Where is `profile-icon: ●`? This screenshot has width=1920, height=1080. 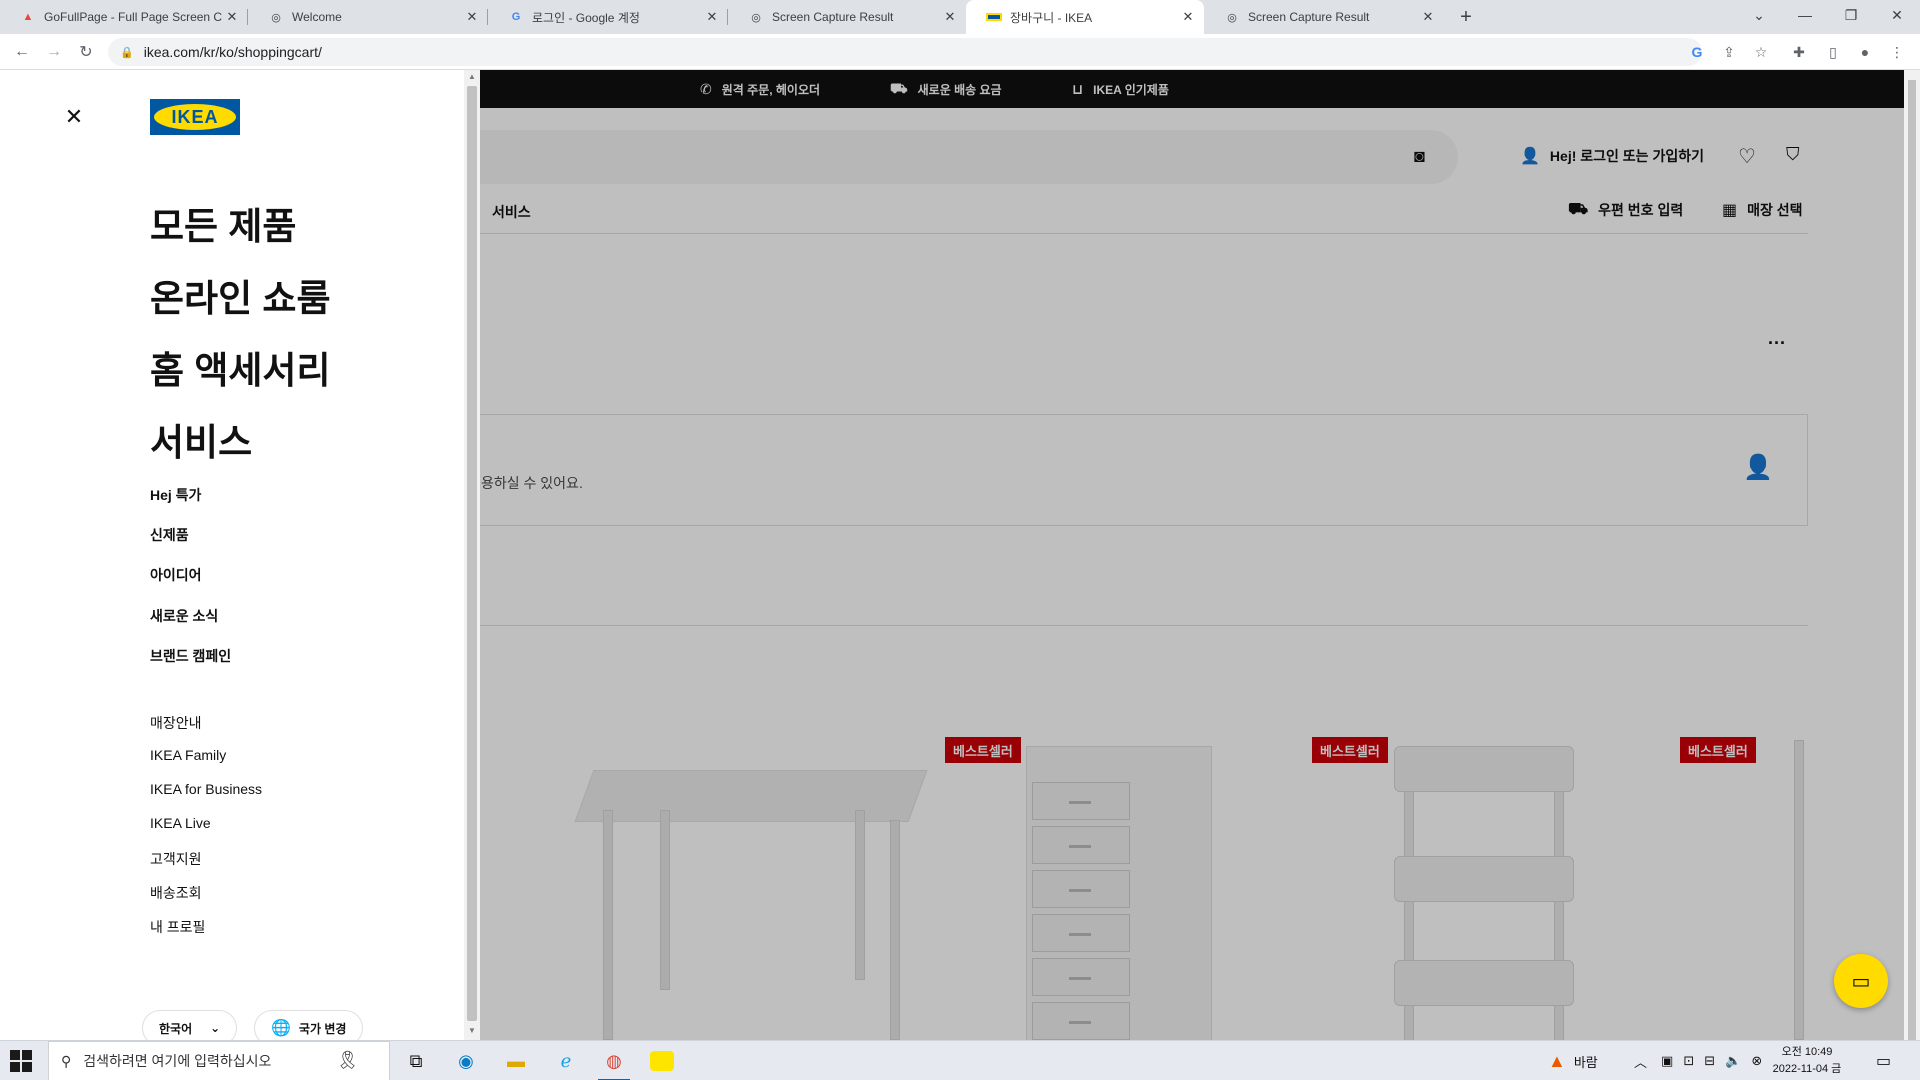 profile-icon: ● is located at coordinates (1865, 52).